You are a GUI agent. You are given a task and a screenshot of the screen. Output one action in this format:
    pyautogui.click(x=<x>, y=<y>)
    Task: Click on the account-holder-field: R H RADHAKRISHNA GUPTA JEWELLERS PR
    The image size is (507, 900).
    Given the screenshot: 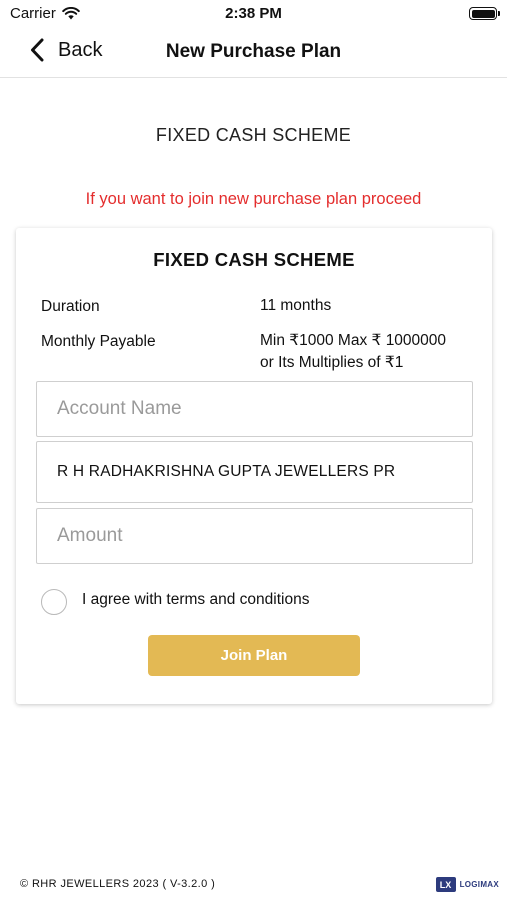 What is the action you would take?
    pyautogui.click(x=254, y=472)
    